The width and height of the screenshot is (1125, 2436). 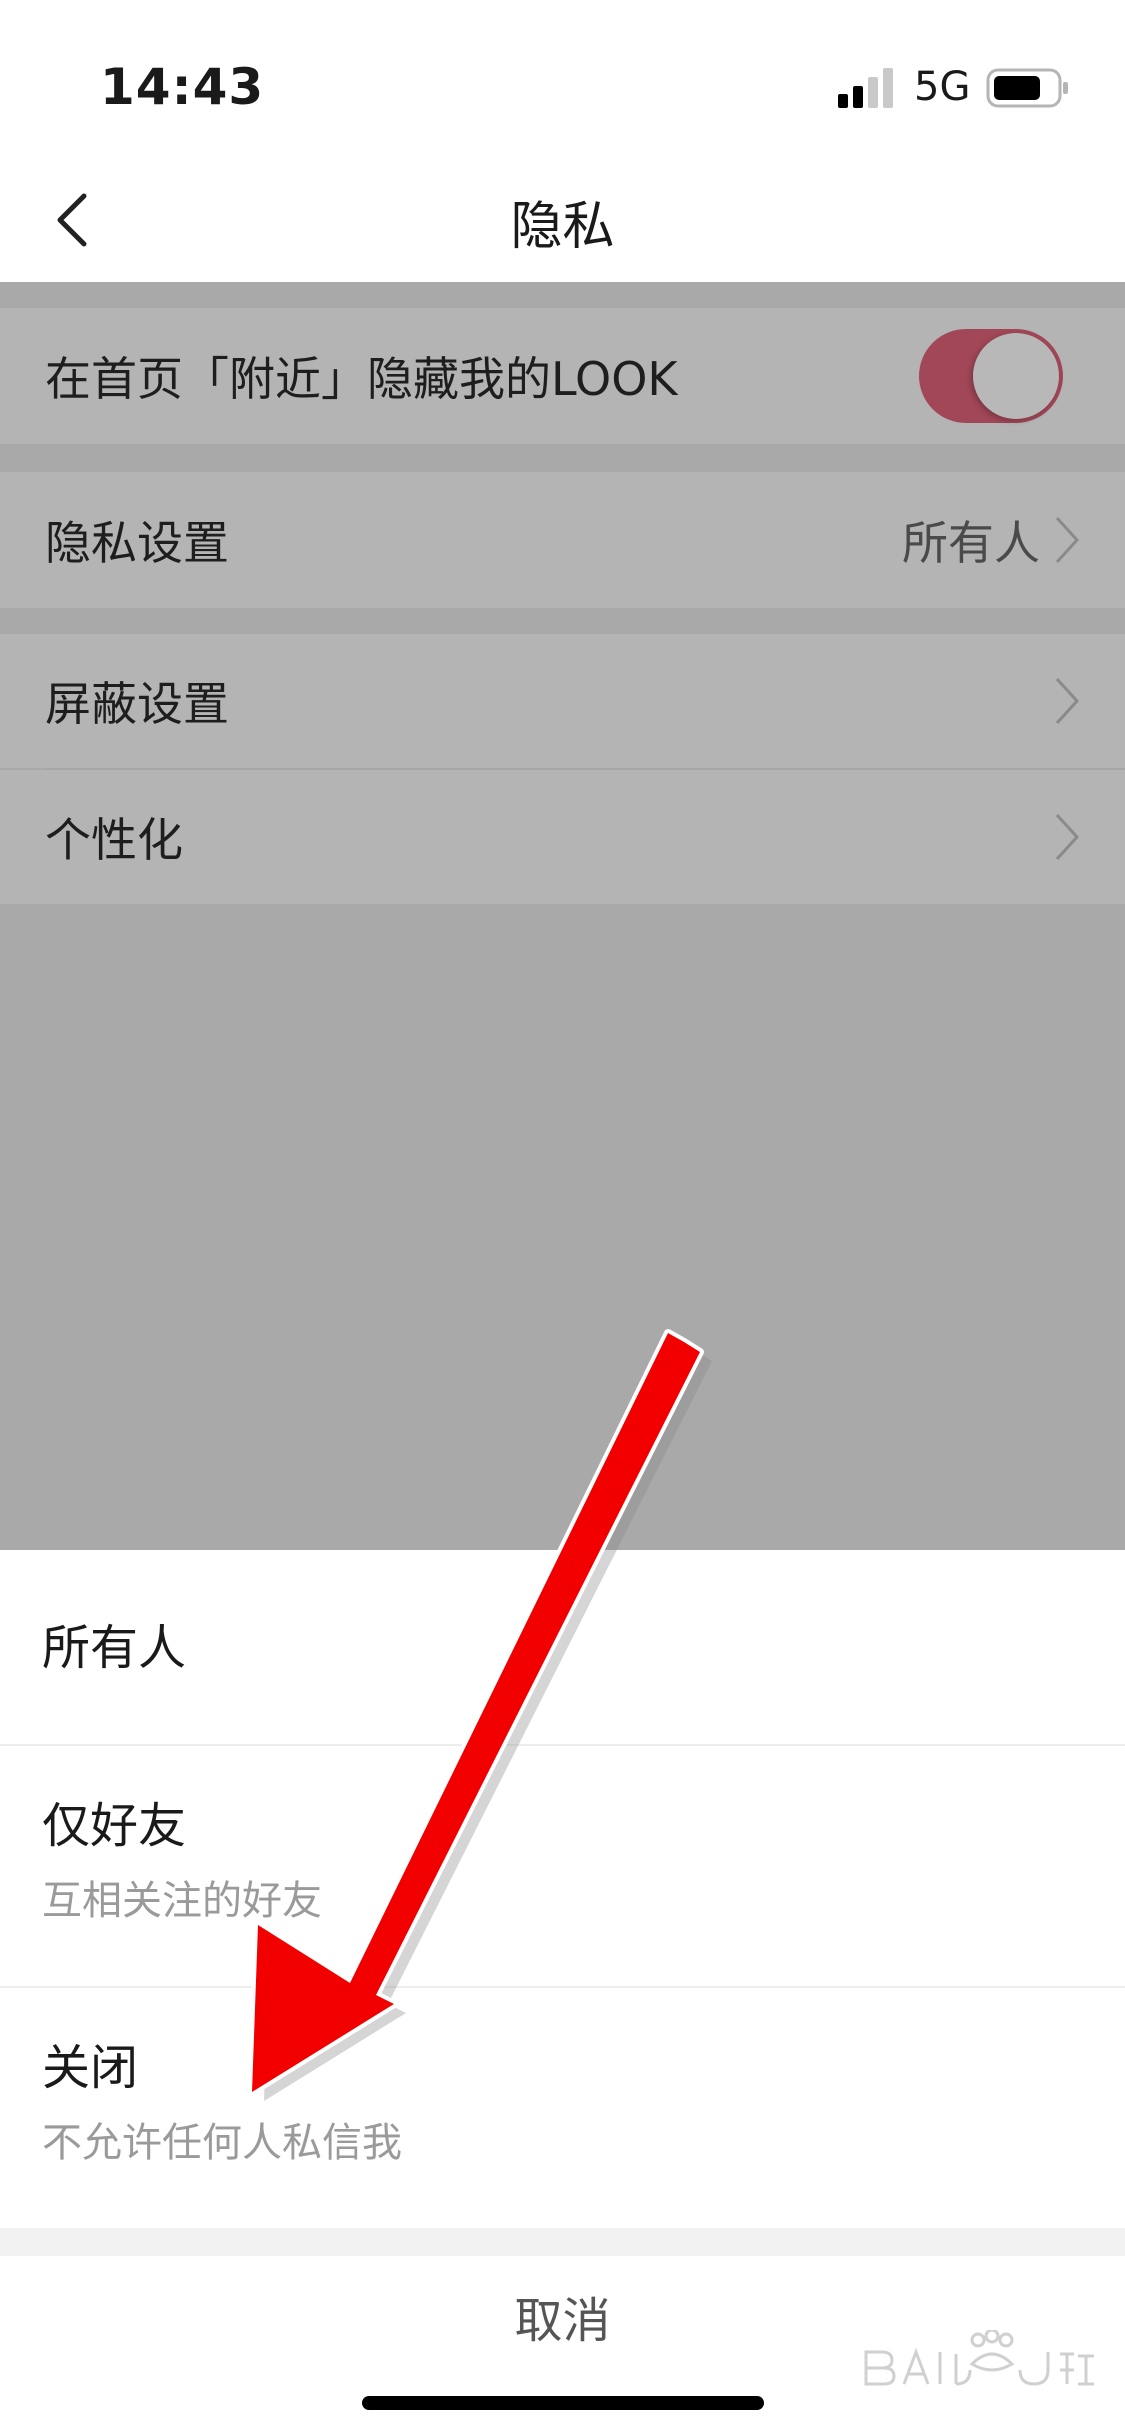 I want to click on block-setting-label: 屏蔽设置, so click(x=137, y=704).